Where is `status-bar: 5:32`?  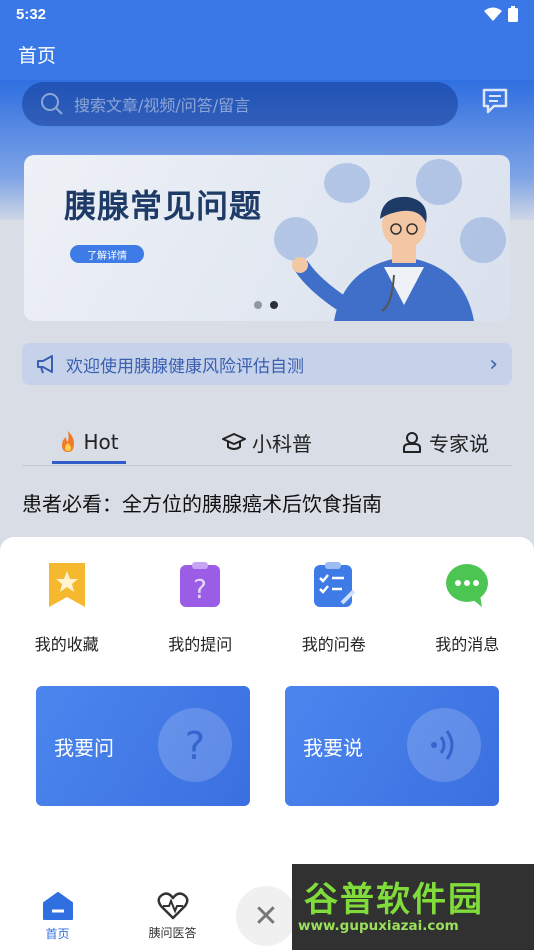
status-bar: 5:32 is located at coordinates (267, 14).